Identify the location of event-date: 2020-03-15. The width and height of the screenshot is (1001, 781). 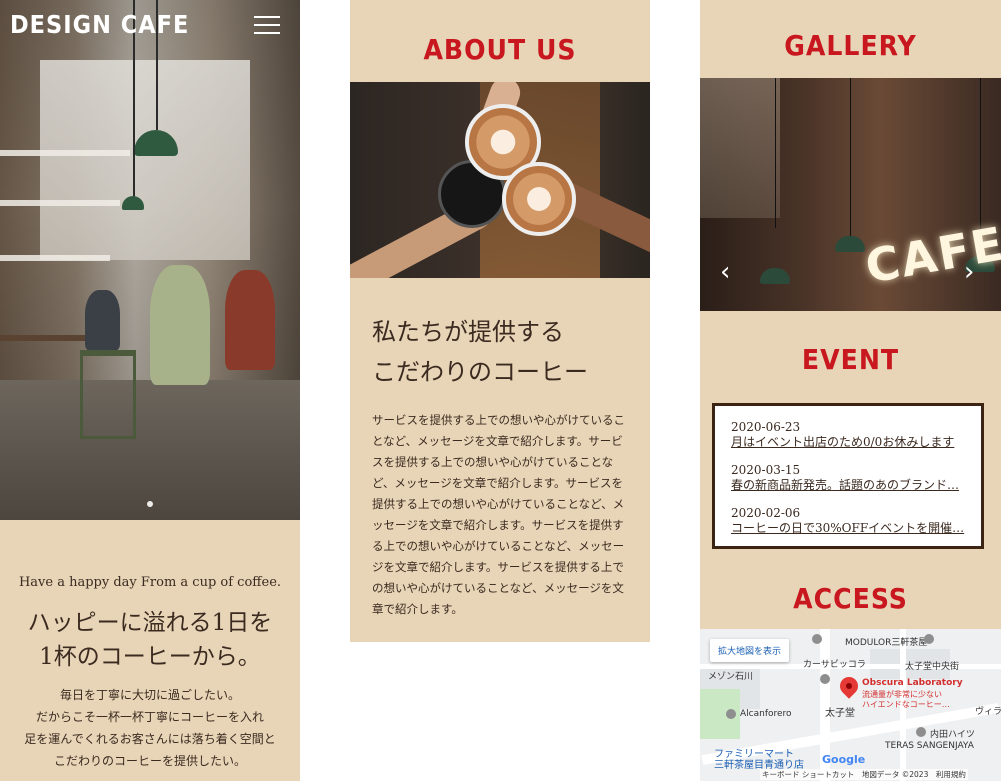
(766, 470).